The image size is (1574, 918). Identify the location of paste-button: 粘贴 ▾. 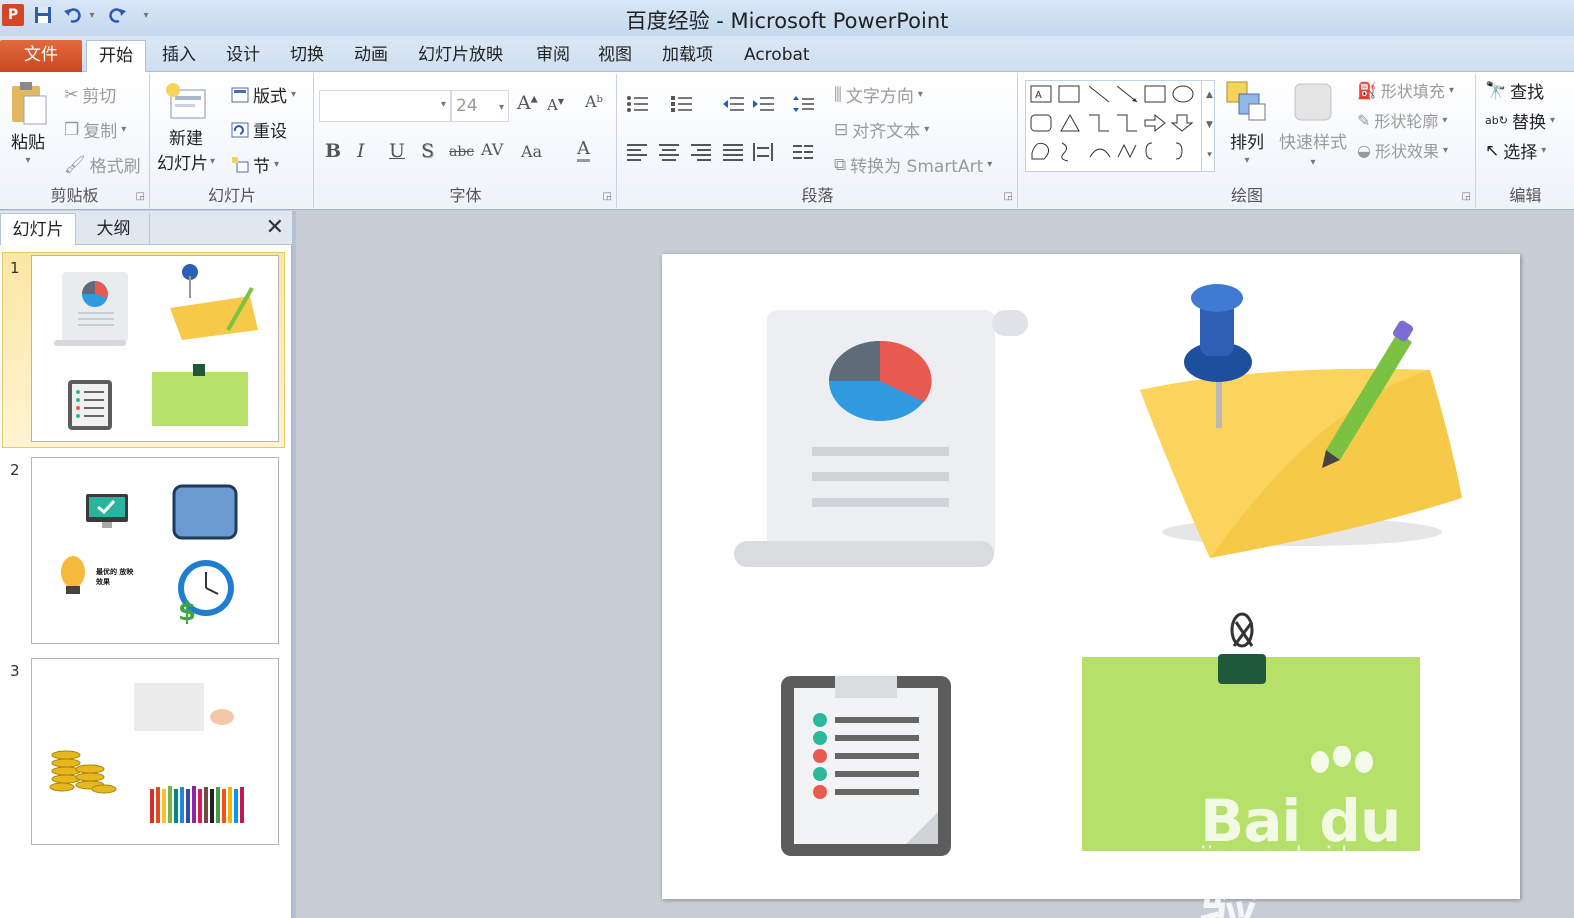
(28, 123).